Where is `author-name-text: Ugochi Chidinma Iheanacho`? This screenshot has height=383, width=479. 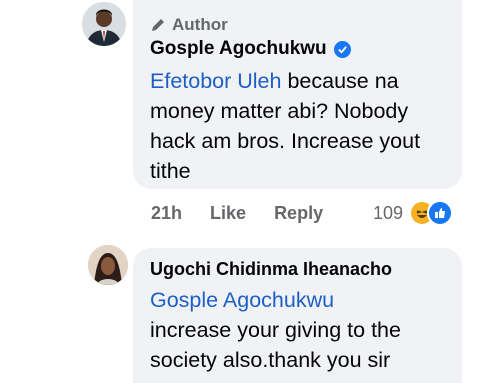 author-name-text: Ugochi Chidinma Iheanacho is located at coordinates (271, 269).